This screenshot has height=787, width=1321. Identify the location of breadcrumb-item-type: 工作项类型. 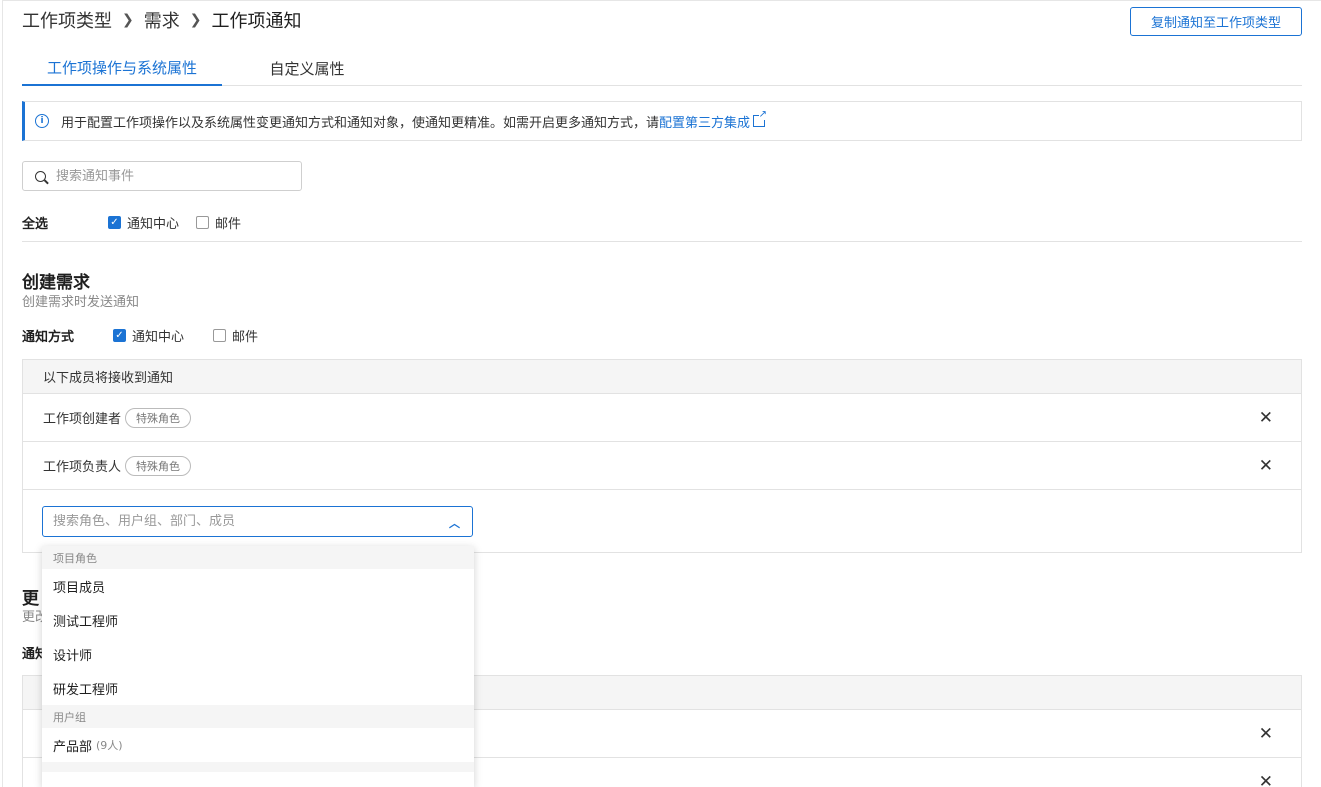
(67, 20).